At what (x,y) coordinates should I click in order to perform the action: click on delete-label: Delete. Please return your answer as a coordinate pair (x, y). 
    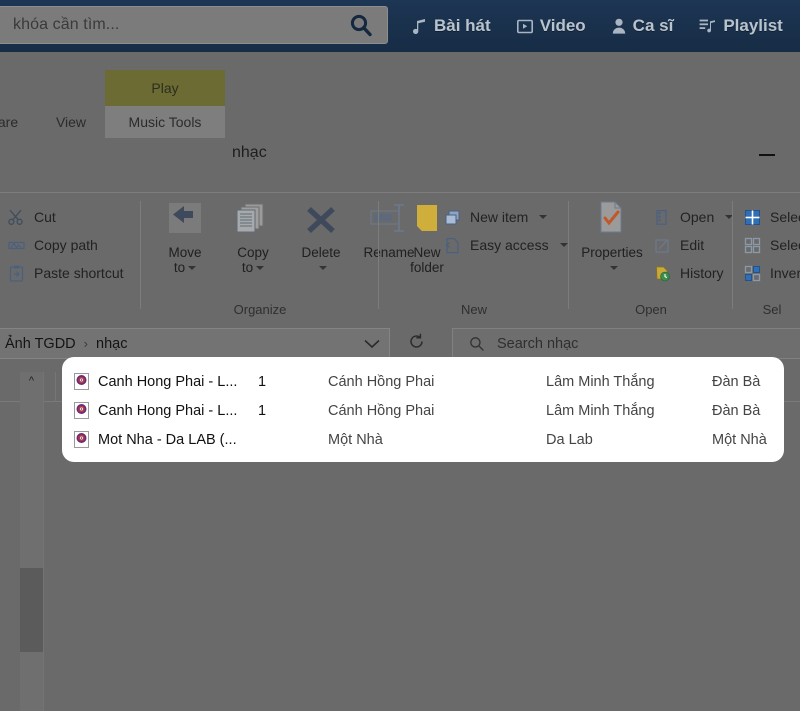
    Looking at the image, I should click on (321, 260).